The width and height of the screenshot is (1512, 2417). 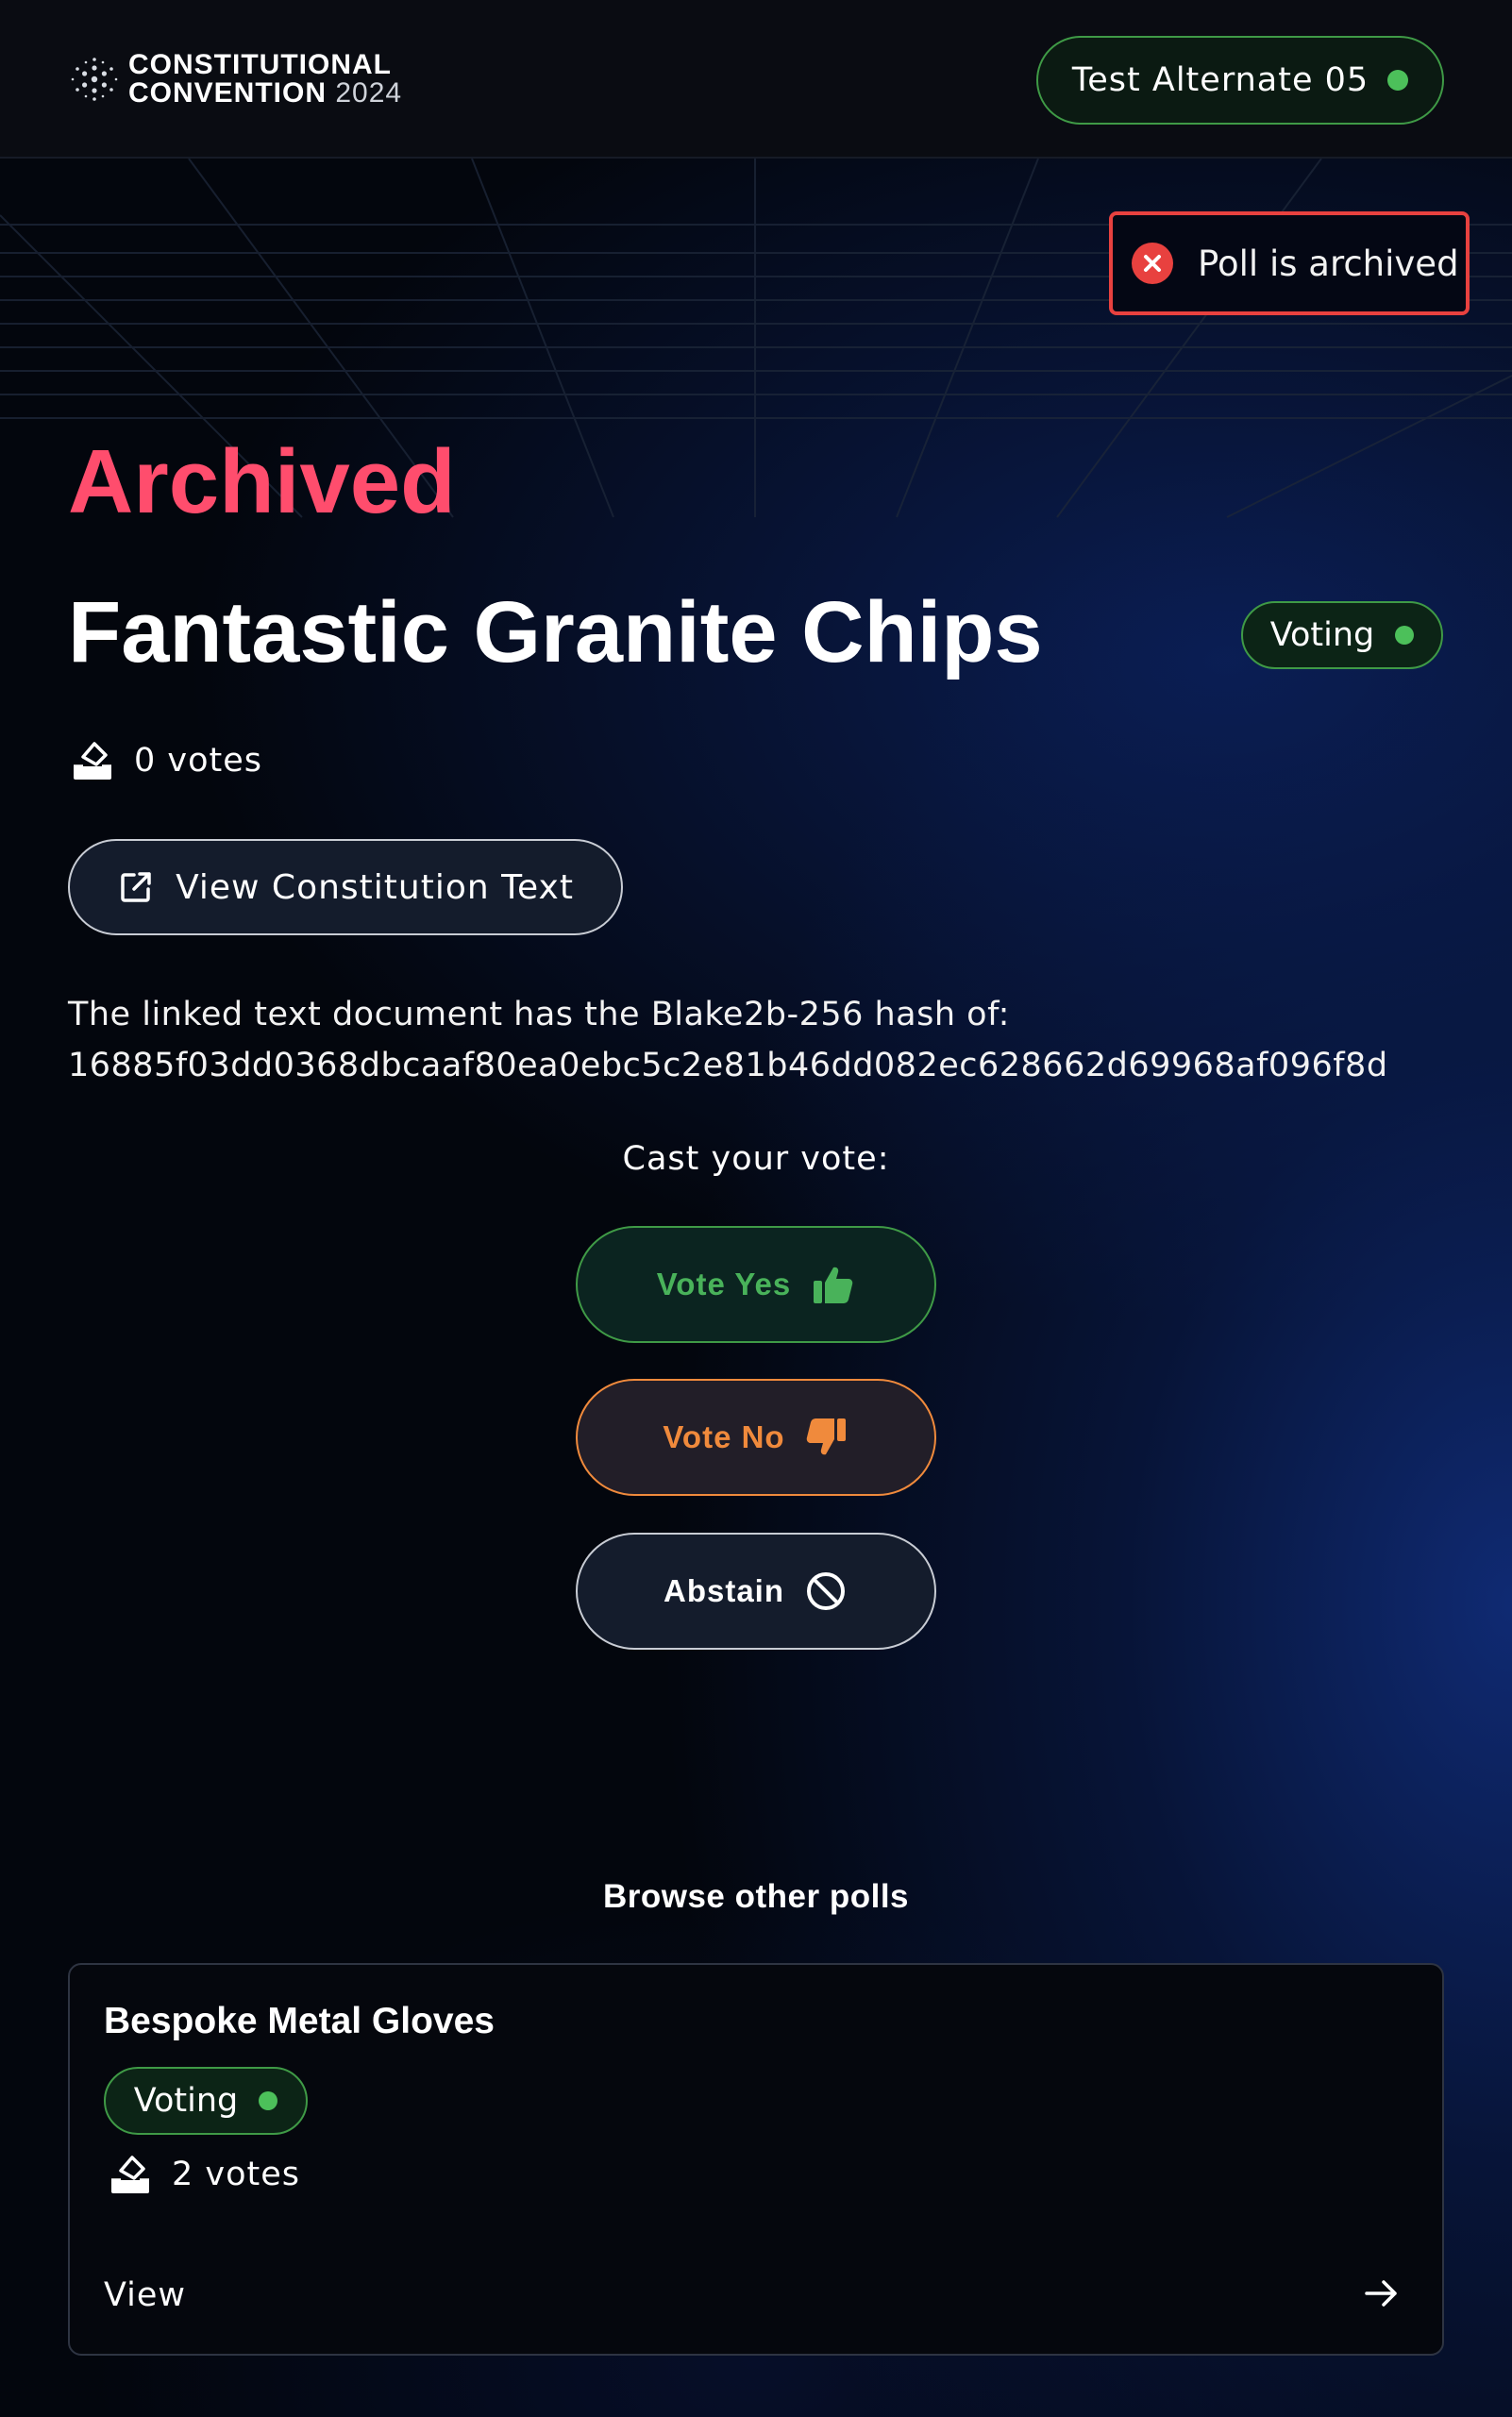 I want to click on error-x-icon, so click(x=1152, y=263).